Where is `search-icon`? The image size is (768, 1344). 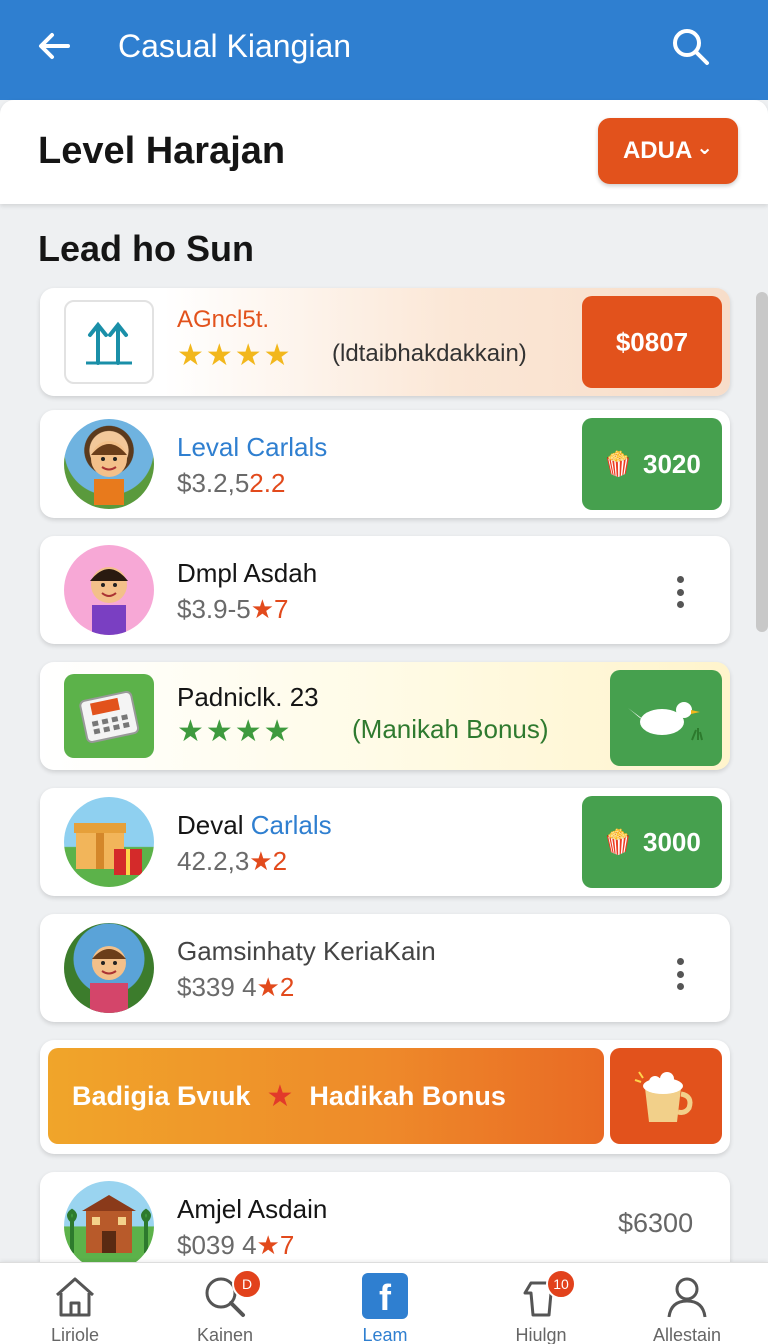 search-icon is located at coordinates (691, 47).